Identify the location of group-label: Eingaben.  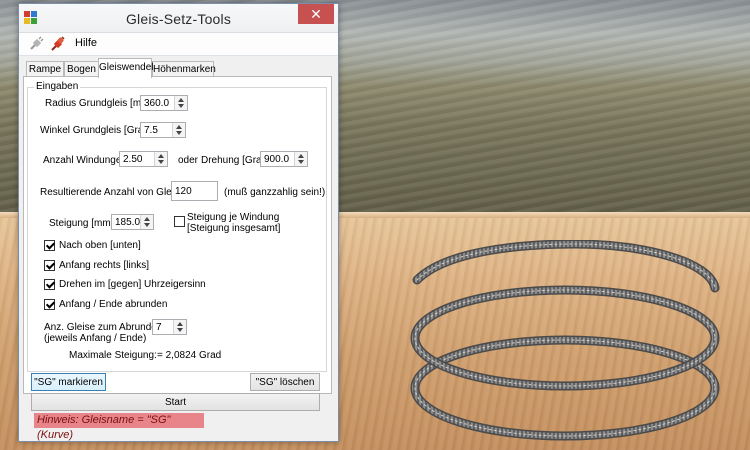
(57, 86).